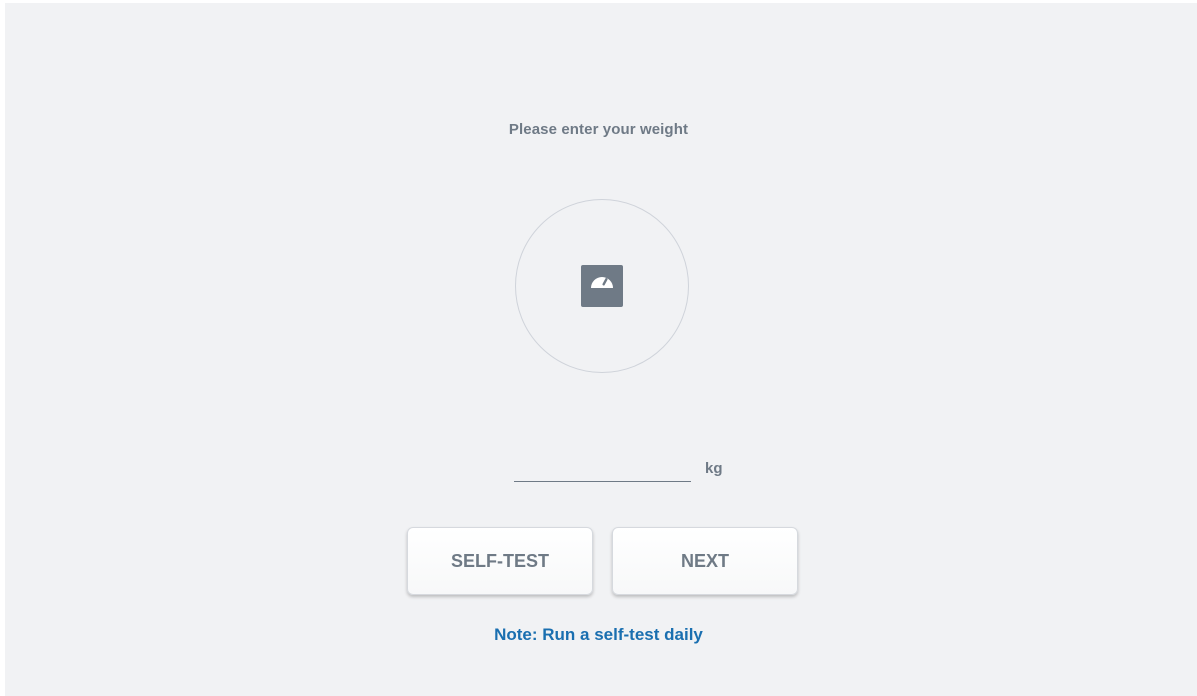 This screenshot has height=696, width=1197. What do you see at coordinates (598, 129) in the screenshot?
I see `page-title: Please enter your weight` at bounding box center [598, 129].